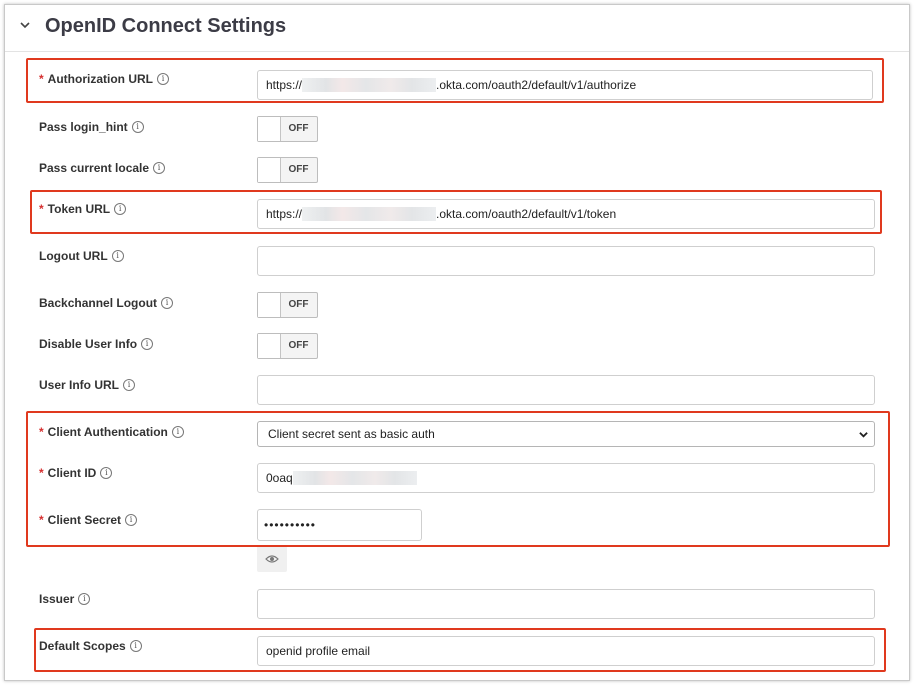 This screenshot has height=687, width=915. I want to click on pass-login-hint-toggle: OFF, so click(287, 129).